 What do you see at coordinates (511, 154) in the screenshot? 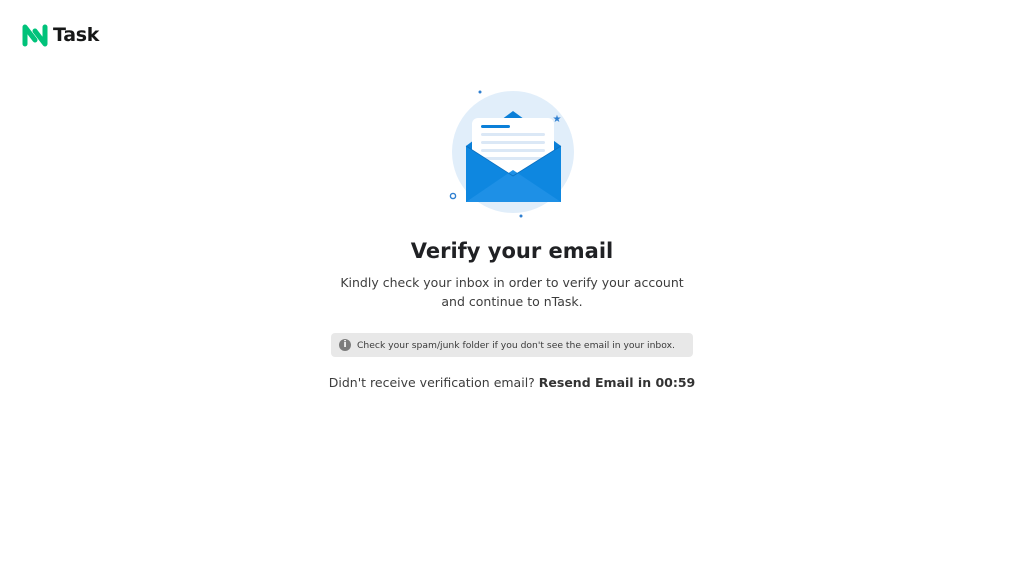
I see `open-envelope-icon: ★` at bounding box center [511, 154].